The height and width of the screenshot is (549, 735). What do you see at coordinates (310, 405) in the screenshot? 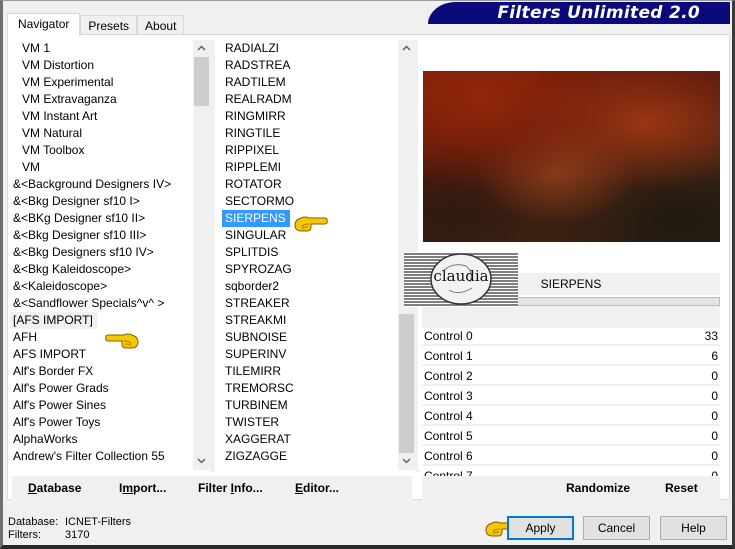
I see `filter-item: TURBINEM` at bounding box center [310, 405].